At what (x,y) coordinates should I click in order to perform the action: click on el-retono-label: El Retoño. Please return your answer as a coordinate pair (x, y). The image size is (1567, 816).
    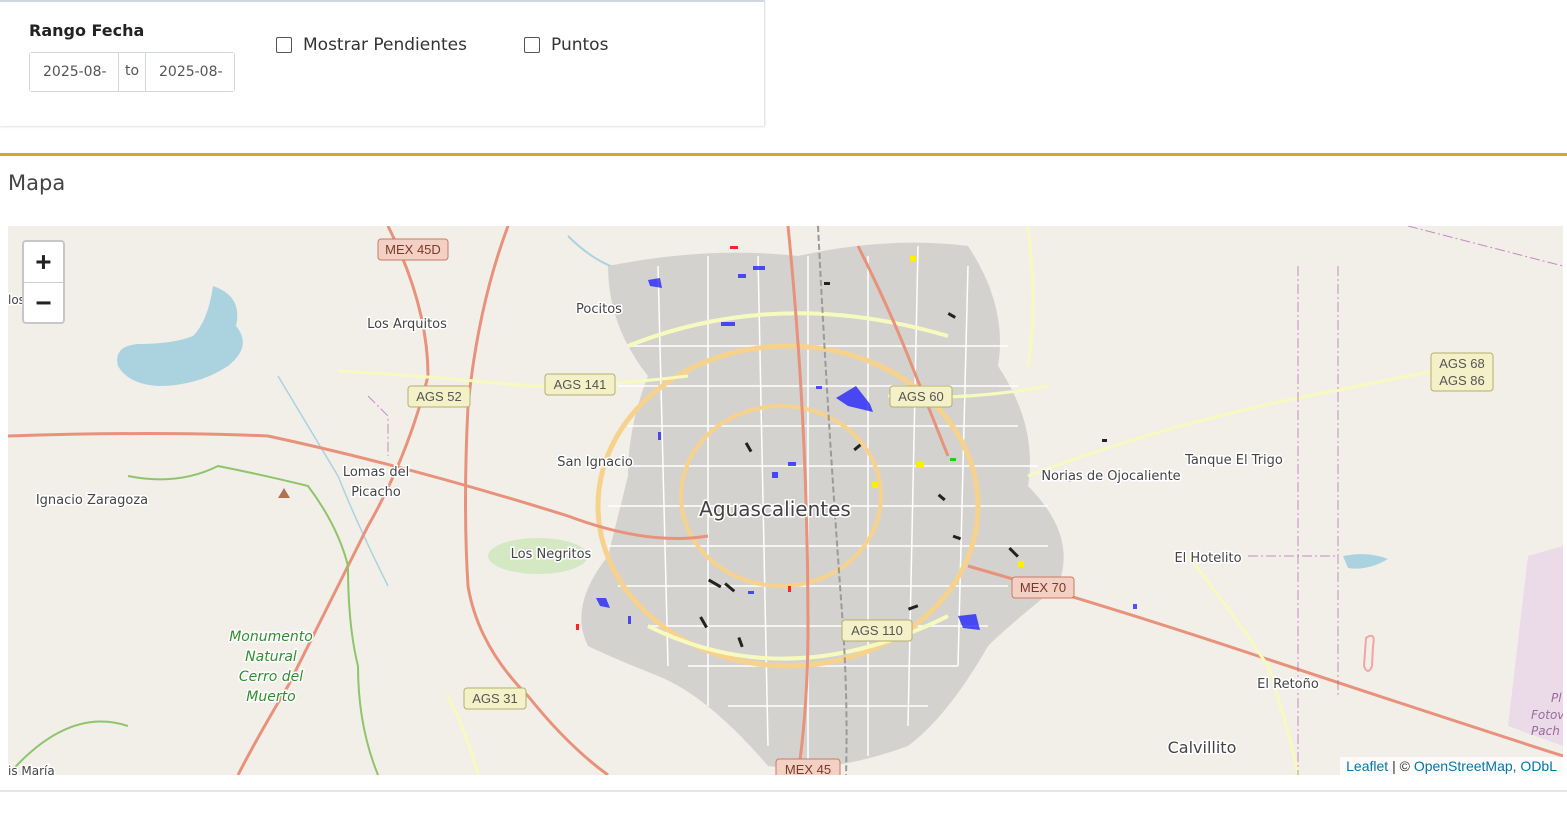
    Looking at the image, I should click on (1288, 684).